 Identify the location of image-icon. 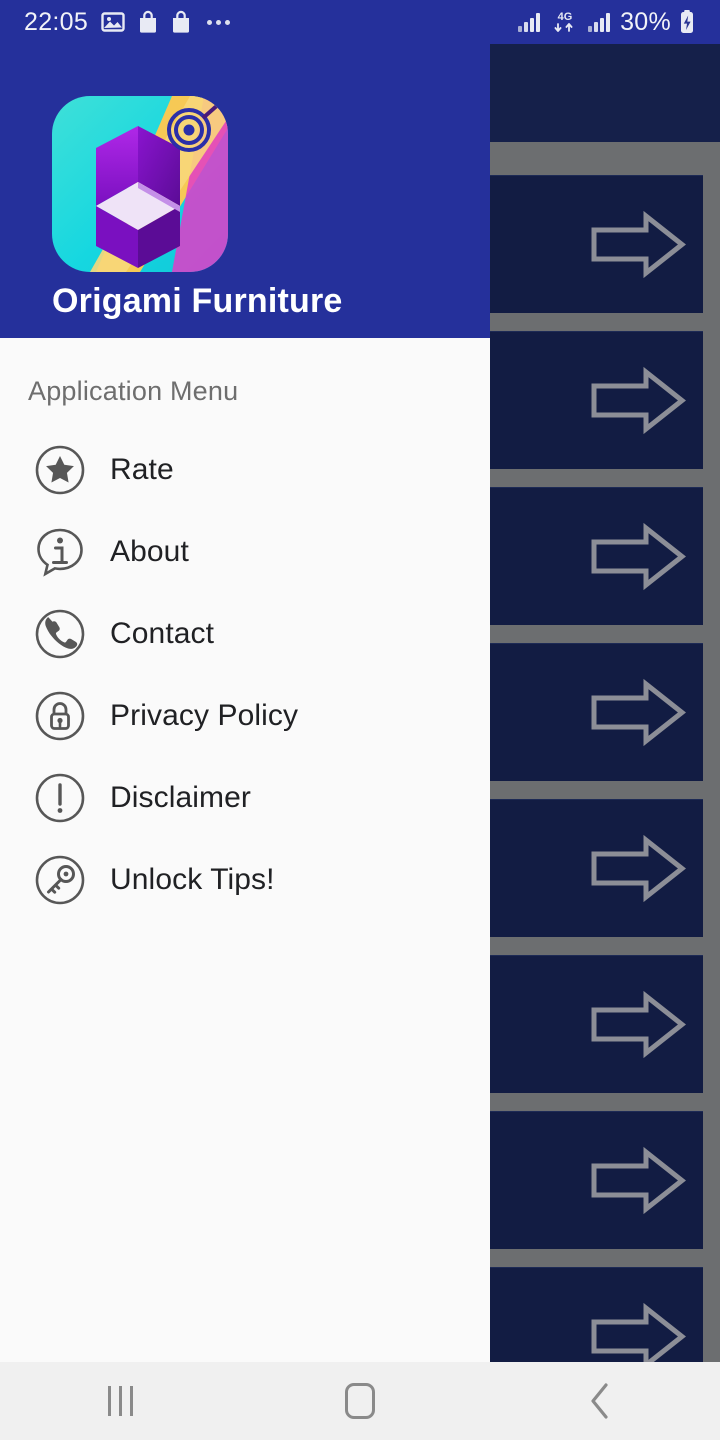
(113, 22).